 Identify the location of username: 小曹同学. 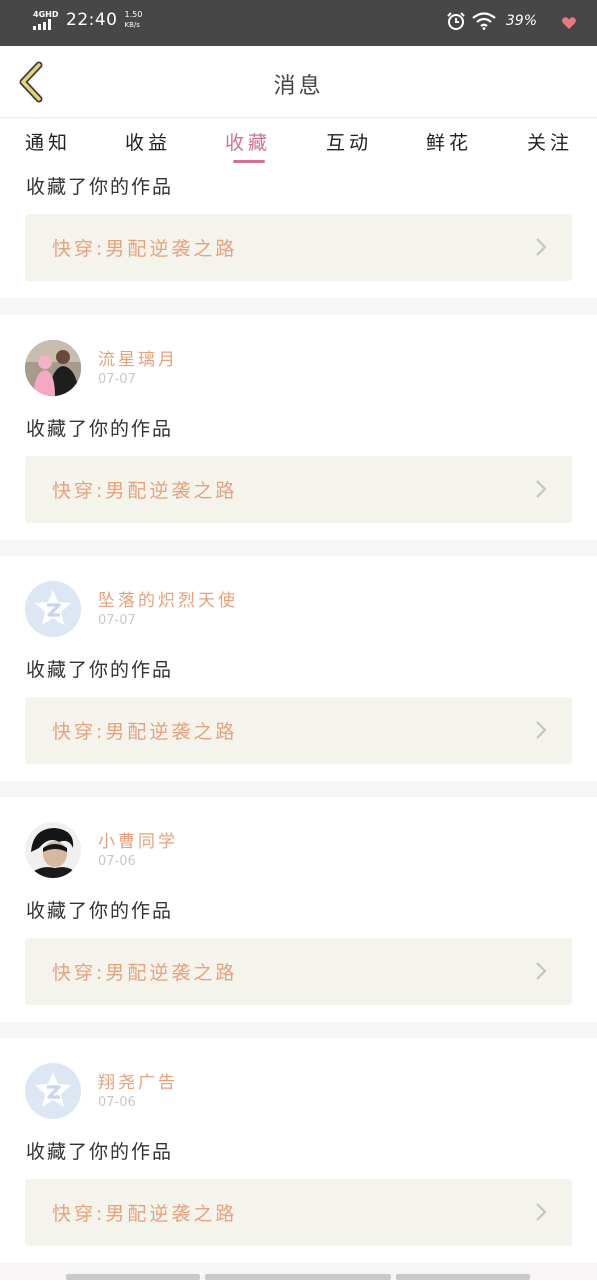
(138, 839).